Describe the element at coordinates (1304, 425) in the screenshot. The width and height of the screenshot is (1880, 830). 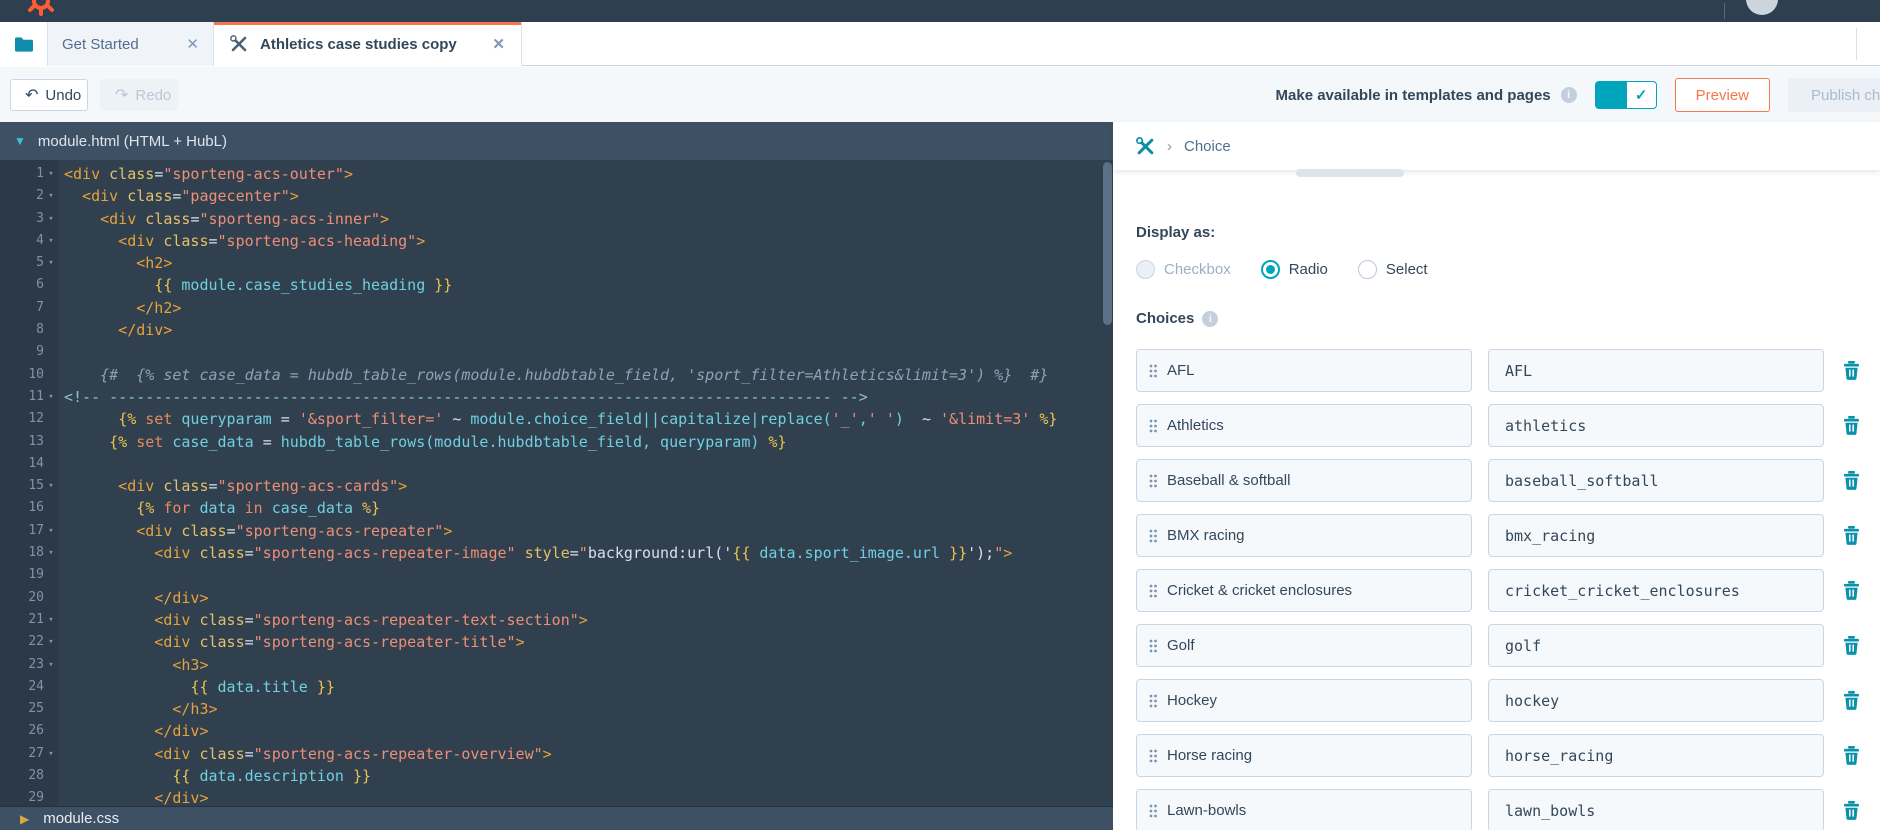
I see `choice-label-input: Athletics` at that location.